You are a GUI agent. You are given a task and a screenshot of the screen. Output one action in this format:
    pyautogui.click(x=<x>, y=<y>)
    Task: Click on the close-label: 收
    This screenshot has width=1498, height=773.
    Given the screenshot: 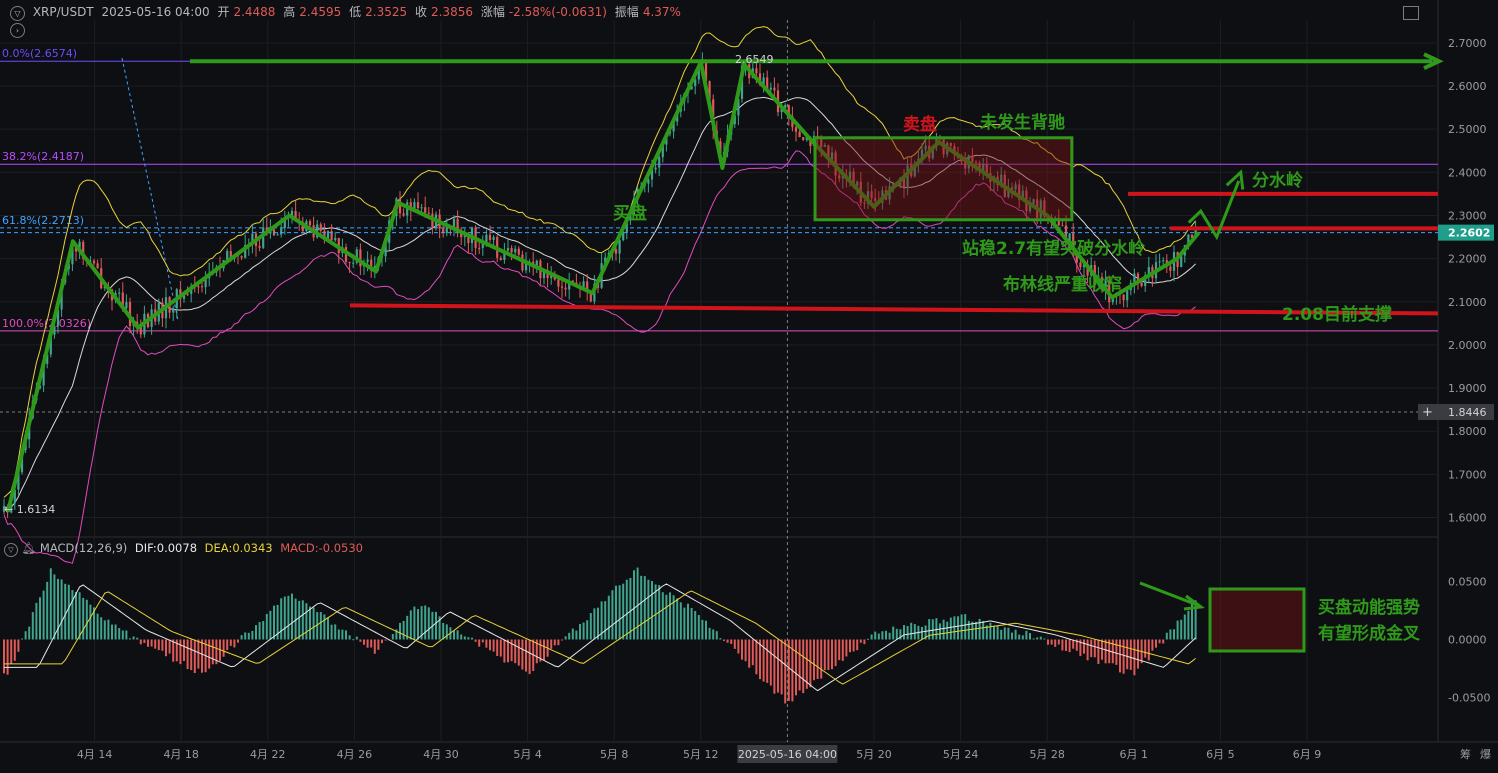 What is the action you would take?
    pyautogui.click(x=420, y=12)
    